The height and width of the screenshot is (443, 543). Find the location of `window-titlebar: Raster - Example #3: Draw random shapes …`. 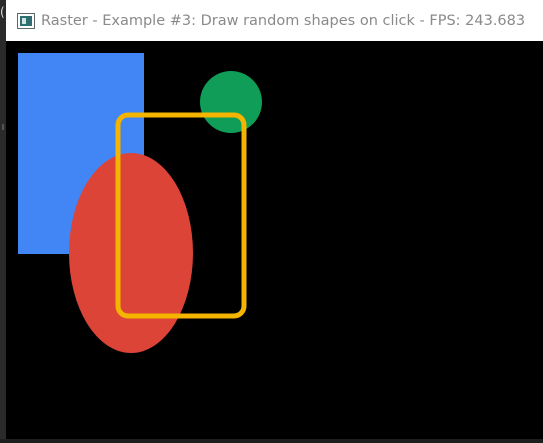

window-titlebar: Raster - Example #3: Draw random shapes … is located at coordinates (274, 20).